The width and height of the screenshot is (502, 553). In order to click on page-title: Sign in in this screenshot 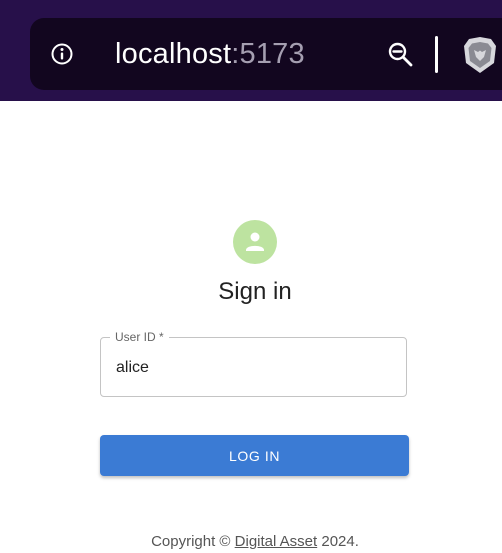, I will do `click(255, 291)`.